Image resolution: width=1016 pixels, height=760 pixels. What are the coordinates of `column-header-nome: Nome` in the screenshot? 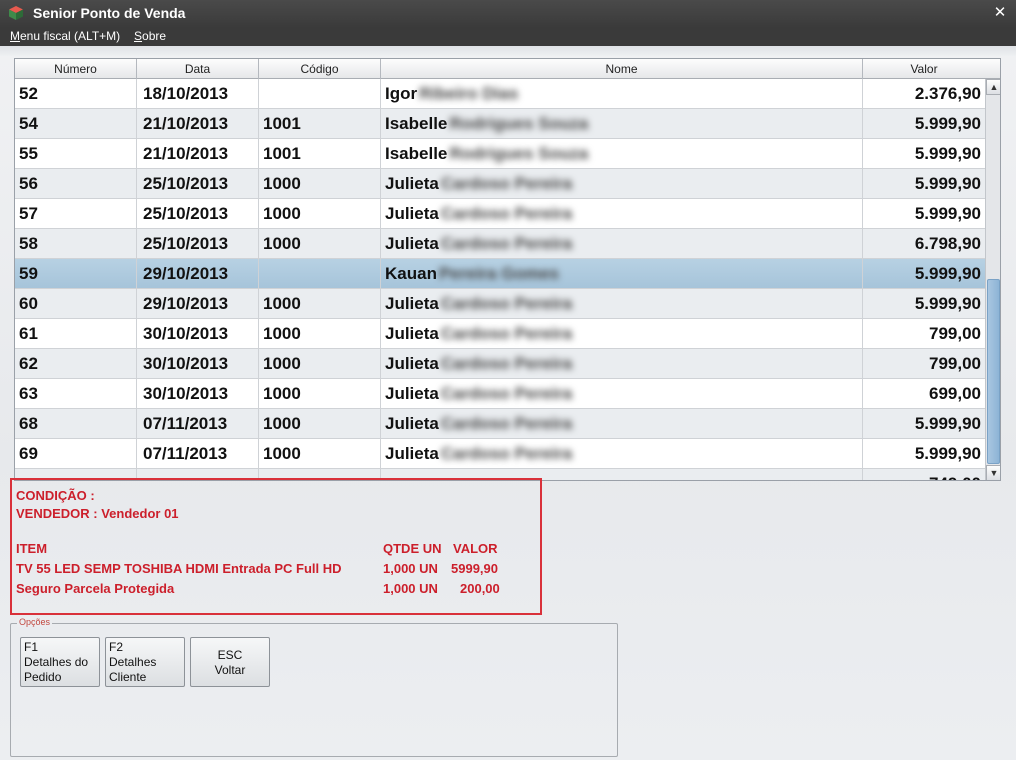 It's located at (622, 69).